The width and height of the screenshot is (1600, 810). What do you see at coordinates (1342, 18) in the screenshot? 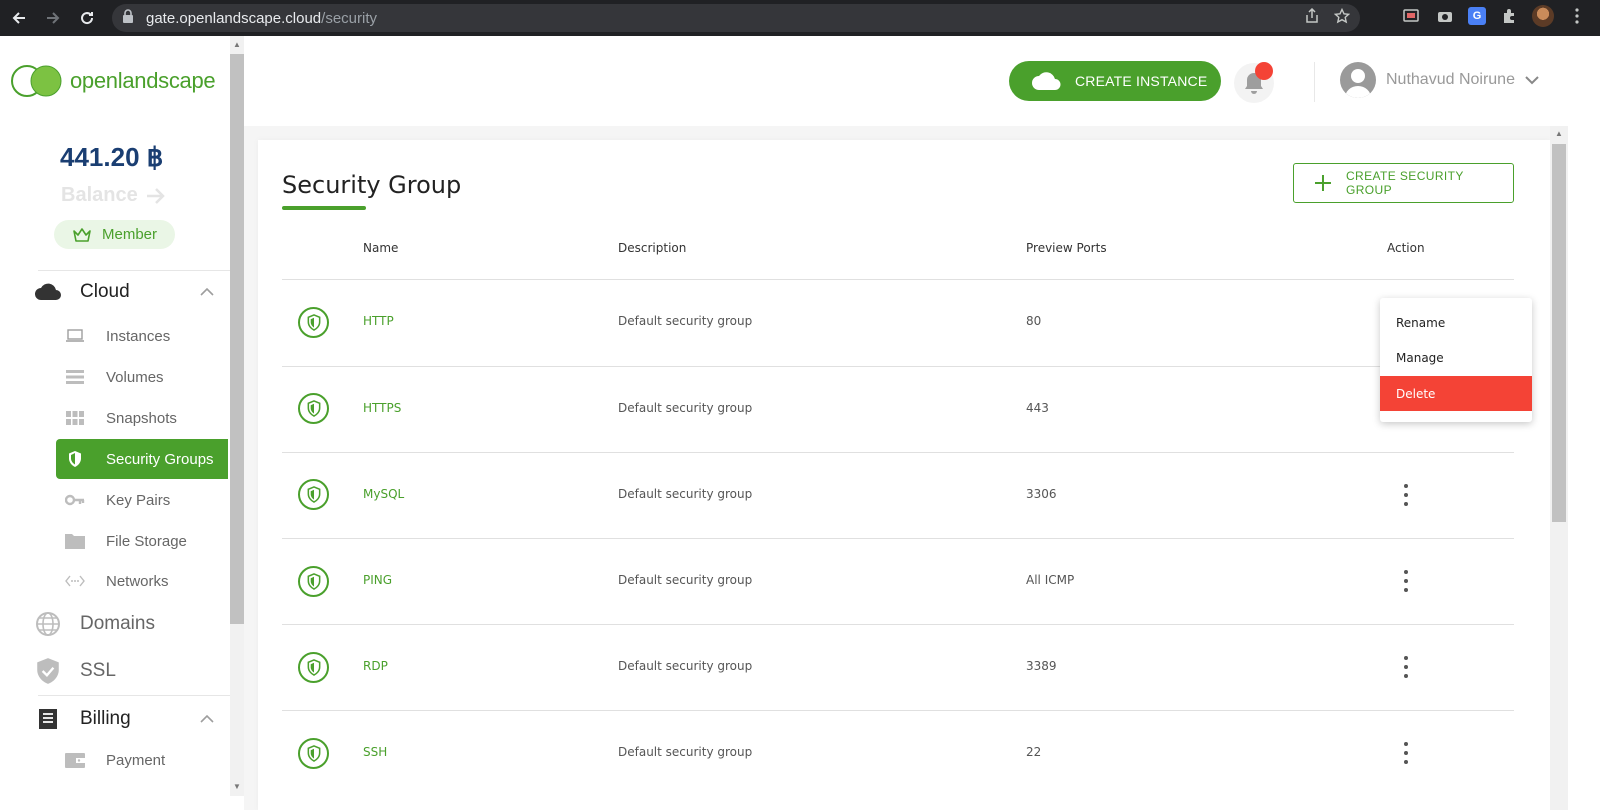
I see `star-icon` at bounding box center [1342, 18].